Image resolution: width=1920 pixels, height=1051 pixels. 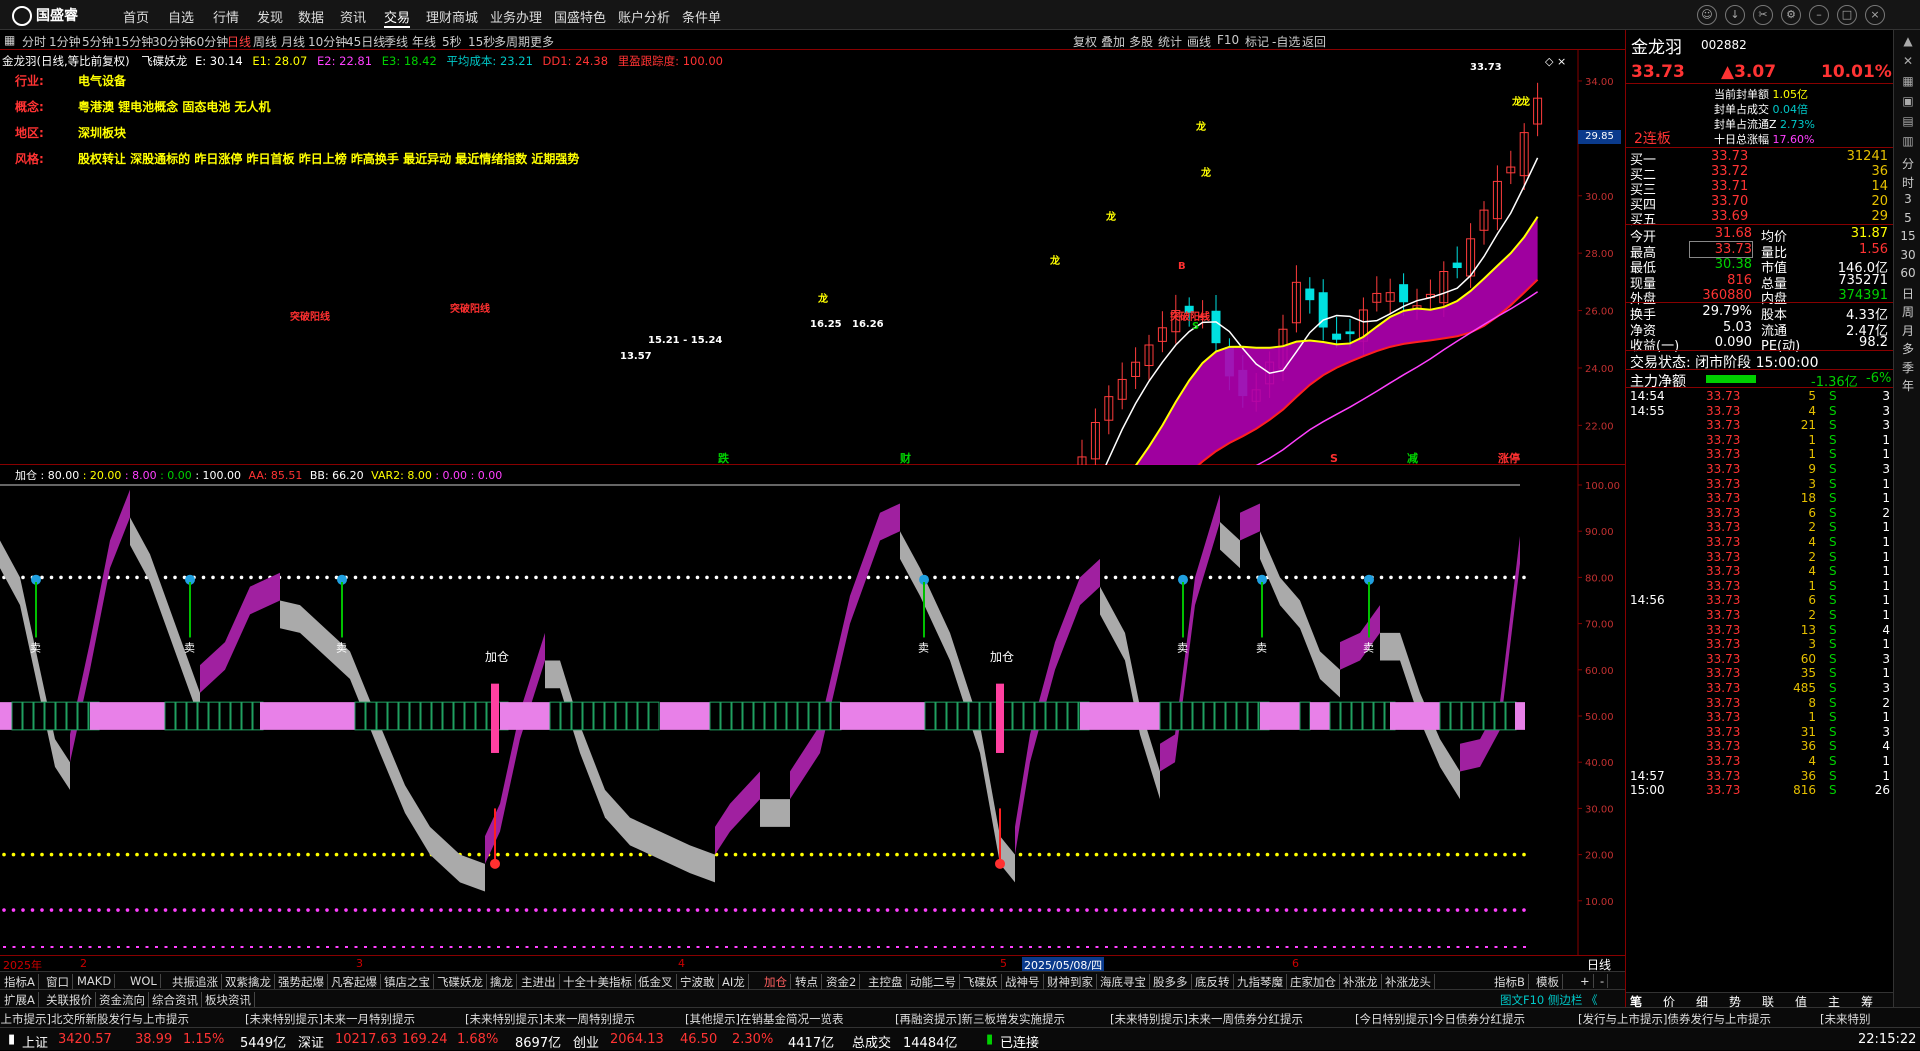 I want to click on period-2: 5分钟, so click(x=98, y=41).